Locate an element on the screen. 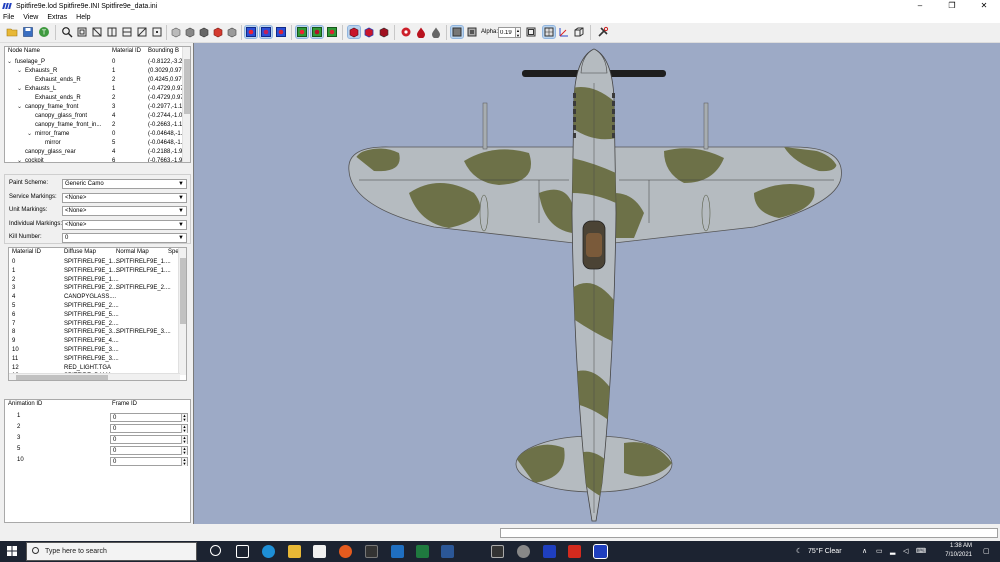 The image size is (1000, 562). kill-number-dropdown: 0 ▼ is located at coordinates (124, 238).